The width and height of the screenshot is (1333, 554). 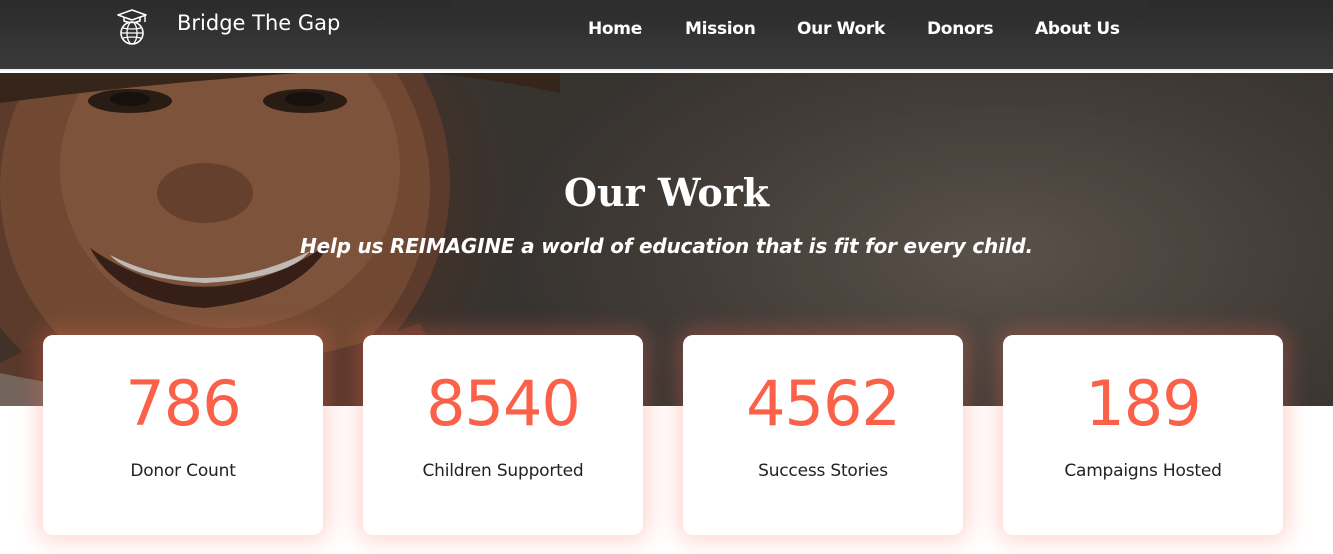 I want to click on nav-top-strip, so click(x=800, y=5).